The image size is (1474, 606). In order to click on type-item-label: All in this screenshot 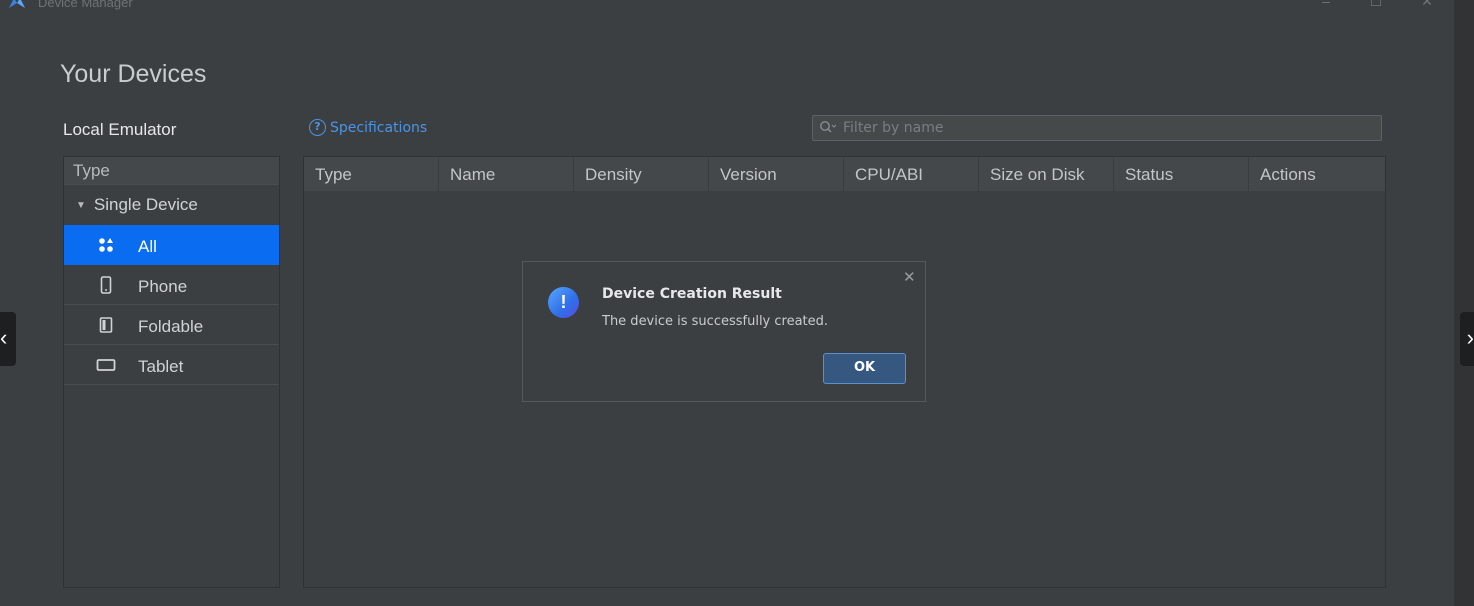, I will do `click(147, 246)`.